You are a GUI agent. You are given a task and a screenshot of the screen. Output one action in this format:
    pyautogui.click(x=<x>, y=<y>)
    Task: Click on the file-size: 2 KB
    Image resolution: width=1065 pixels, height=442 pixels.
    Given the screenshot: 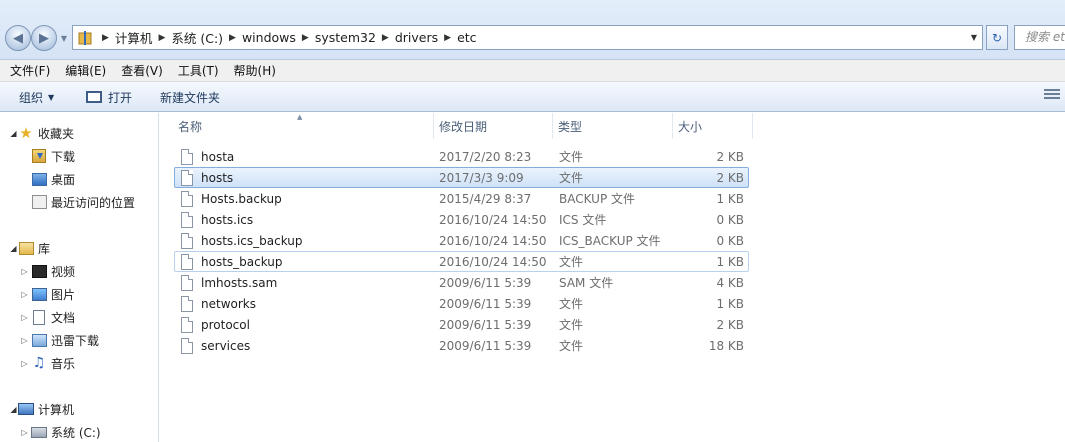 What is the action you would take?
    pyautogui.click(x=730, y=324)
    